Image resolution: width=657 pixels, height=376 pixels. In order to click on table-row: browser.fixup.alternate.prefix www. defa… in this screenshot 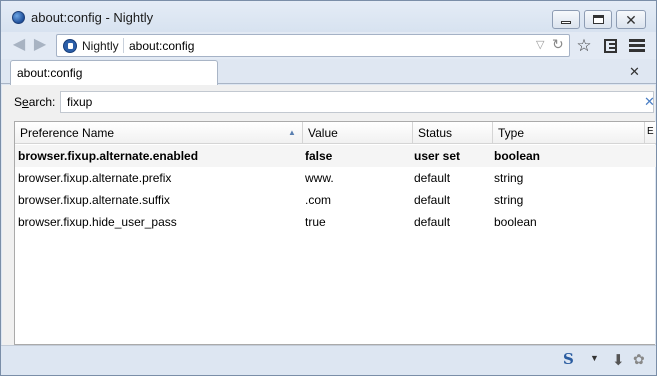, I will do `click(335, 178)`.